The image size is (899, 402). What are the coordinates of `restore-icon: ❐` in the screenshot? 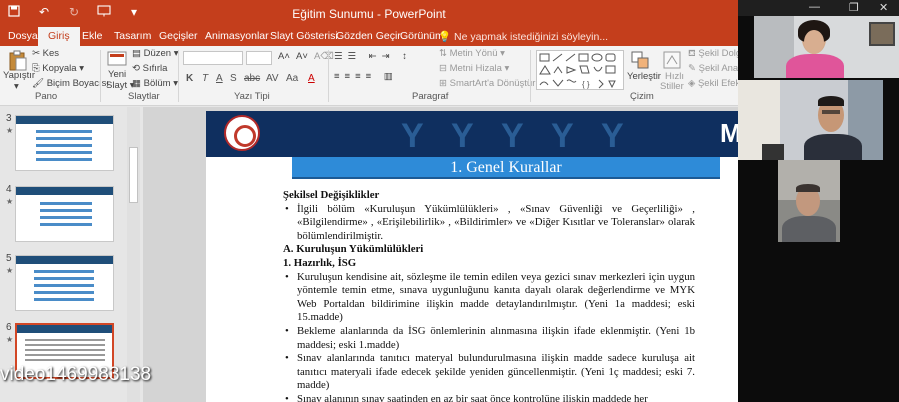 It's located at (854, 7).